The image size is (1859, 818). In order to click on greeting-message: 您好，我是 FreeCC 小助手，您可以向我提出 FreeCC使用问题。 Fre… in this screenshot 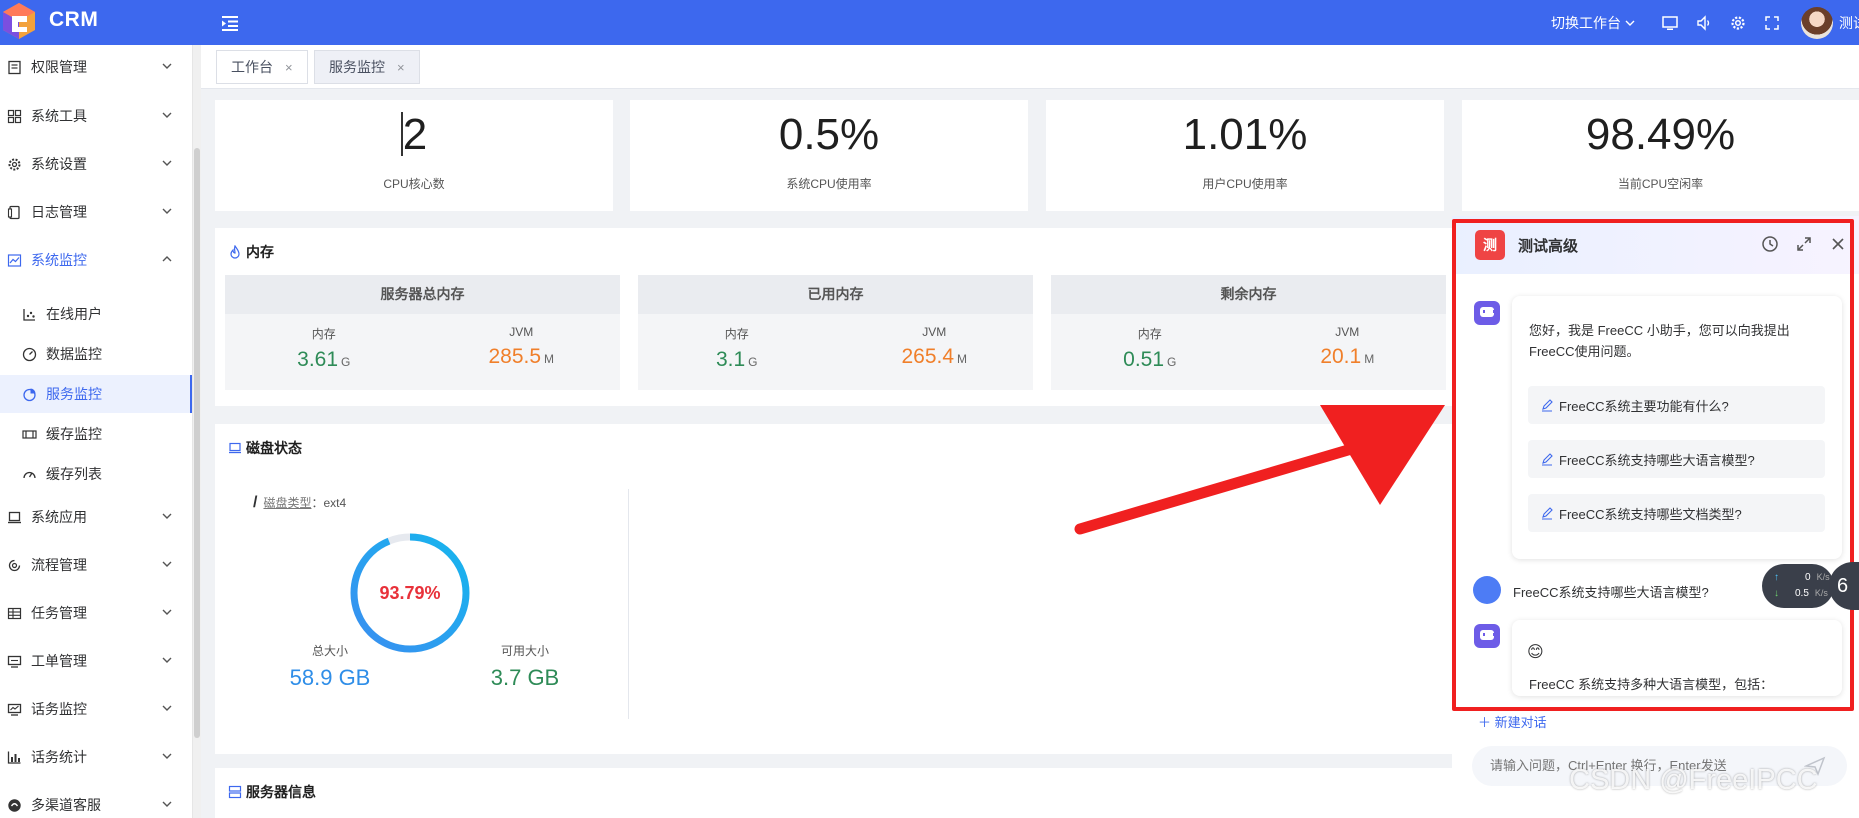, I will do `click(1677, 427)`.